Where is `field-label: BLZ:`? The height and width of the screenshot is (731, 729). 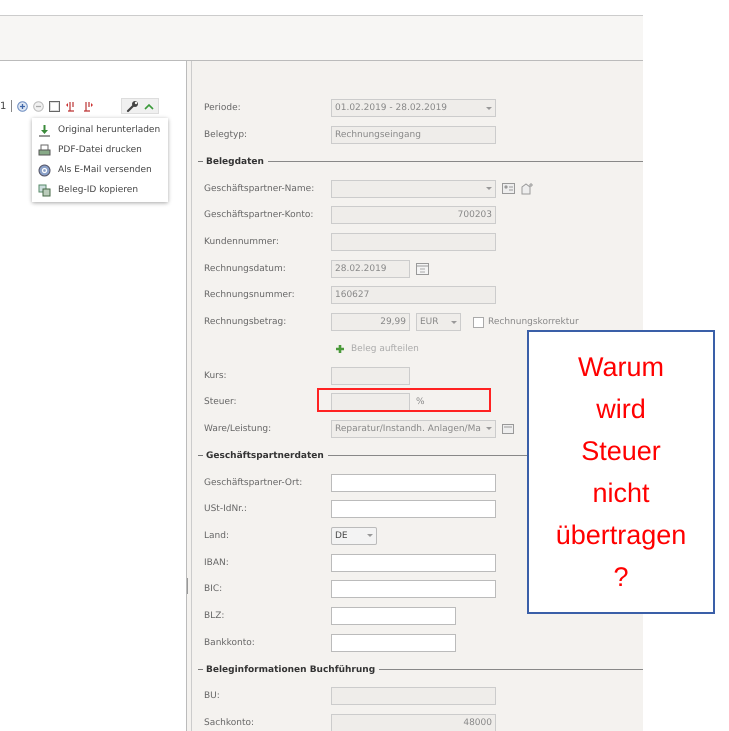 field-label: BLZ: is located at coordinates (214, 616).